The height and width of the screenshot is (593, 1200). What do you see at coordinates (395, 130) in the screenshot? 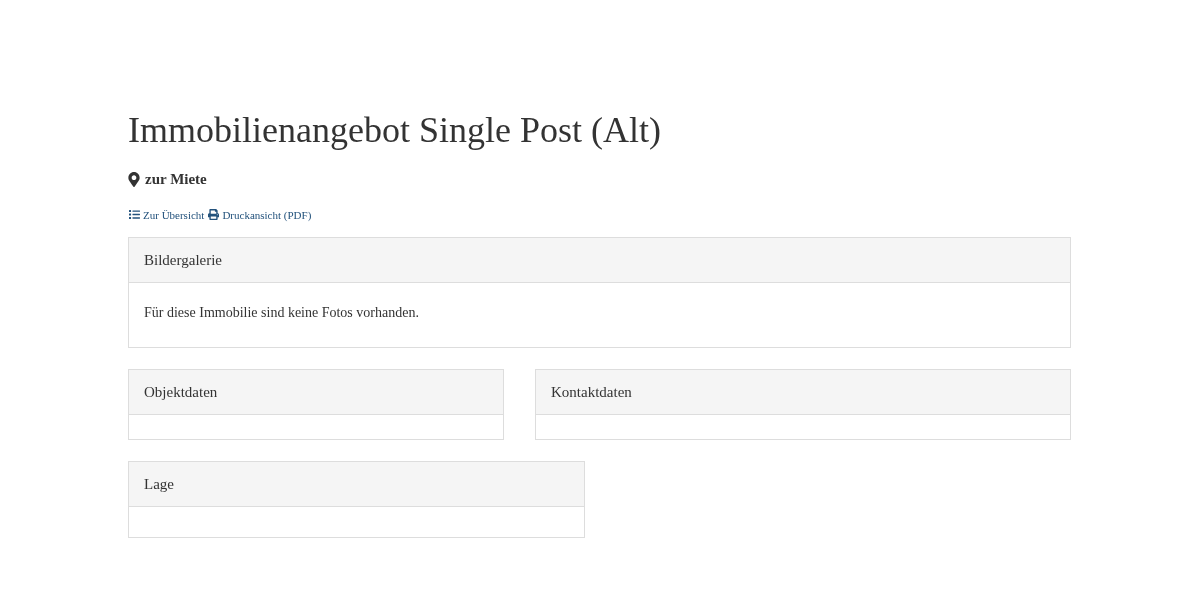
I see `page-title: Immobilienangebot Single Post (Alt)` at bounding box center [395, 130].